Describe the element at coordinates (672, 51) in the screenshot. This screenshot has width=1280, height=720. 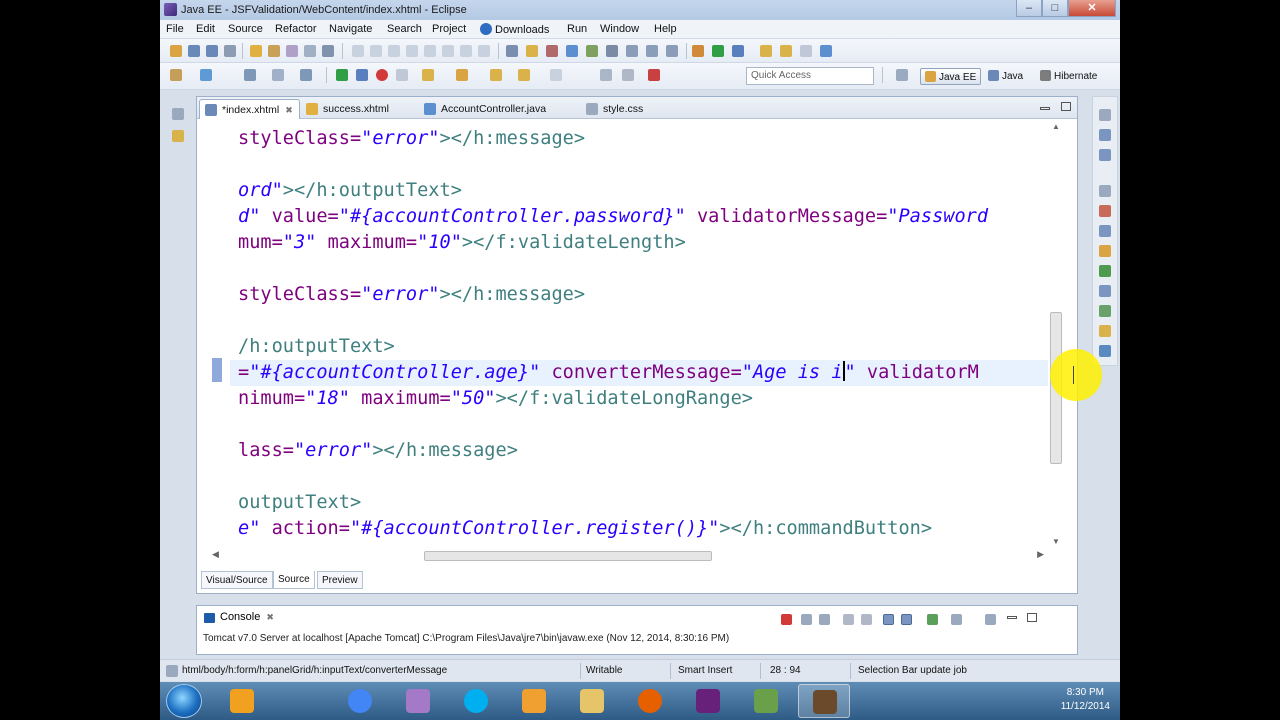
I see `new-annotation-icon` at that location.